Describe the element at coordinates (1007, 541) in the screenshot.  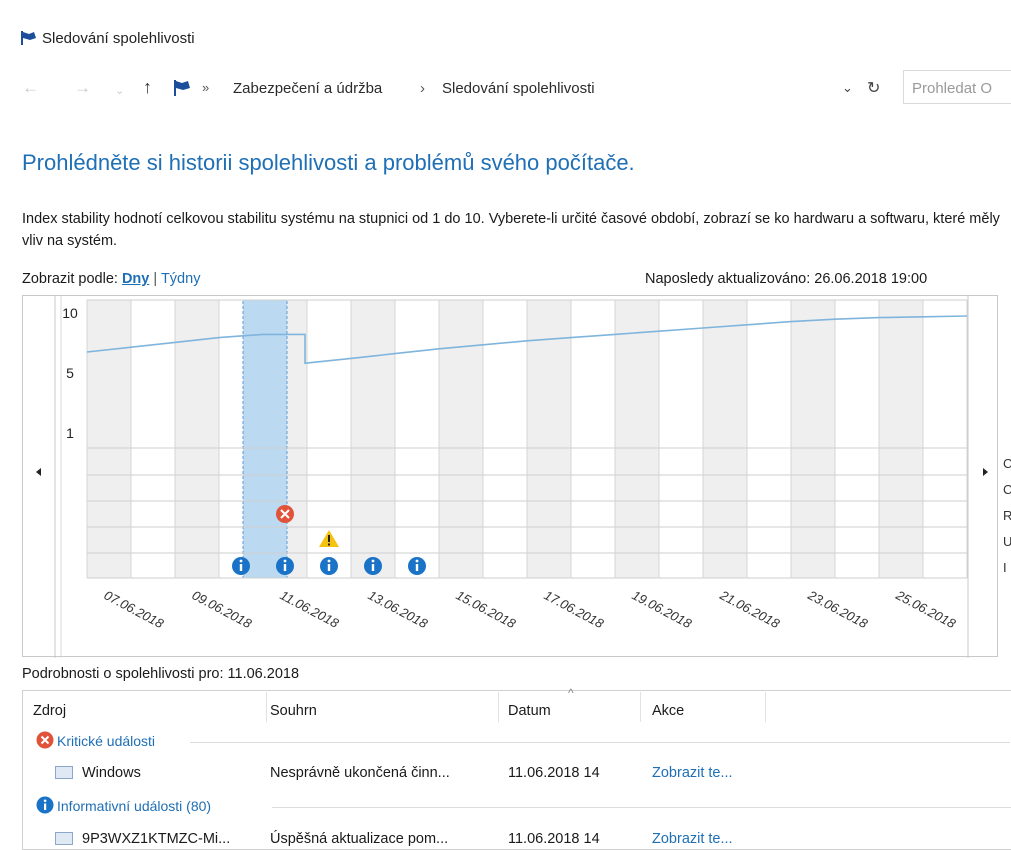
I see `row-legend-letter: U` at that location.